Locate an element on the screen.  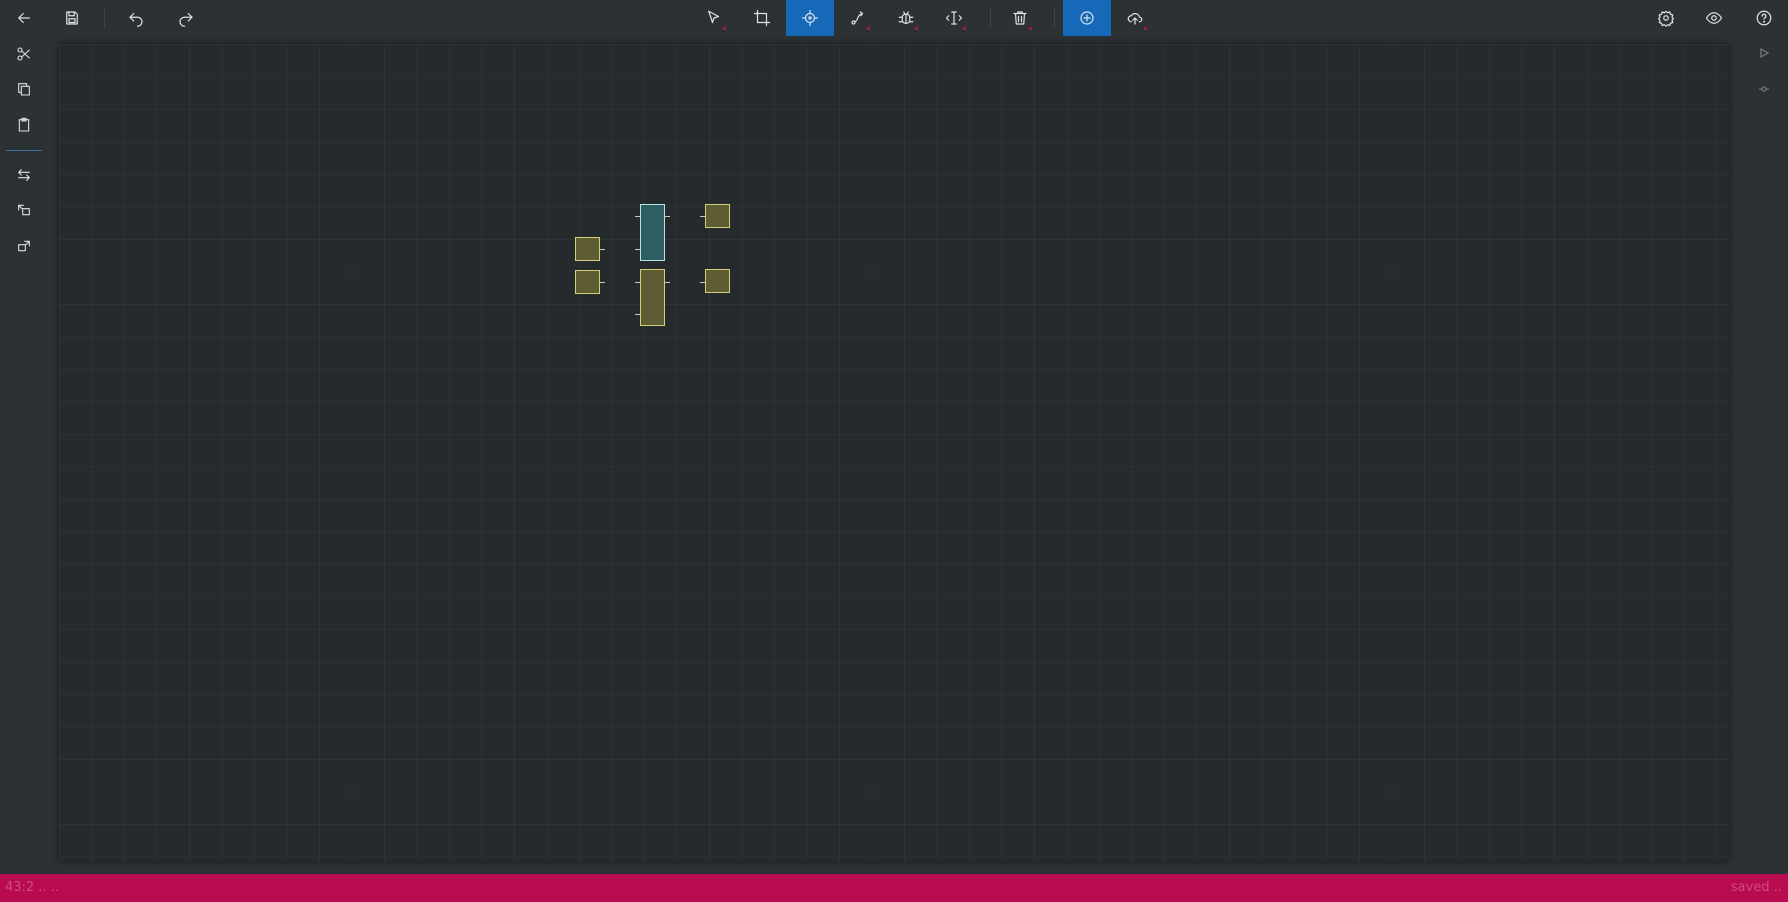
save-status: saved .. is located at coordinates (1756, 887).